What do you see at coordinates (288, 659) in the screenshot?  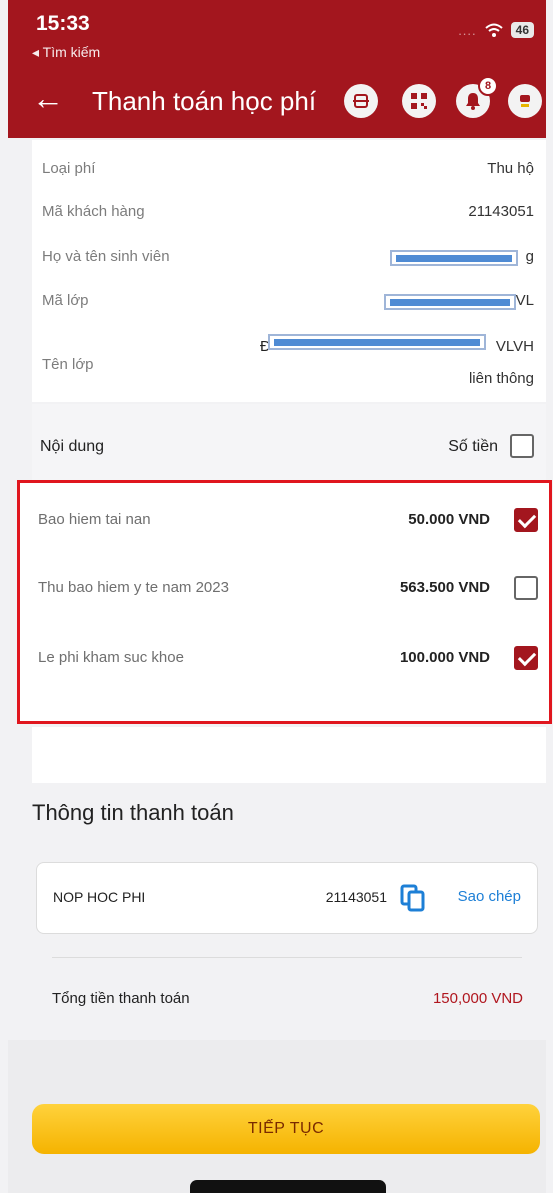 I see `fee-item-row: Le phi kham suc khoe 100.000 VND` at bounding box center [288, 659].